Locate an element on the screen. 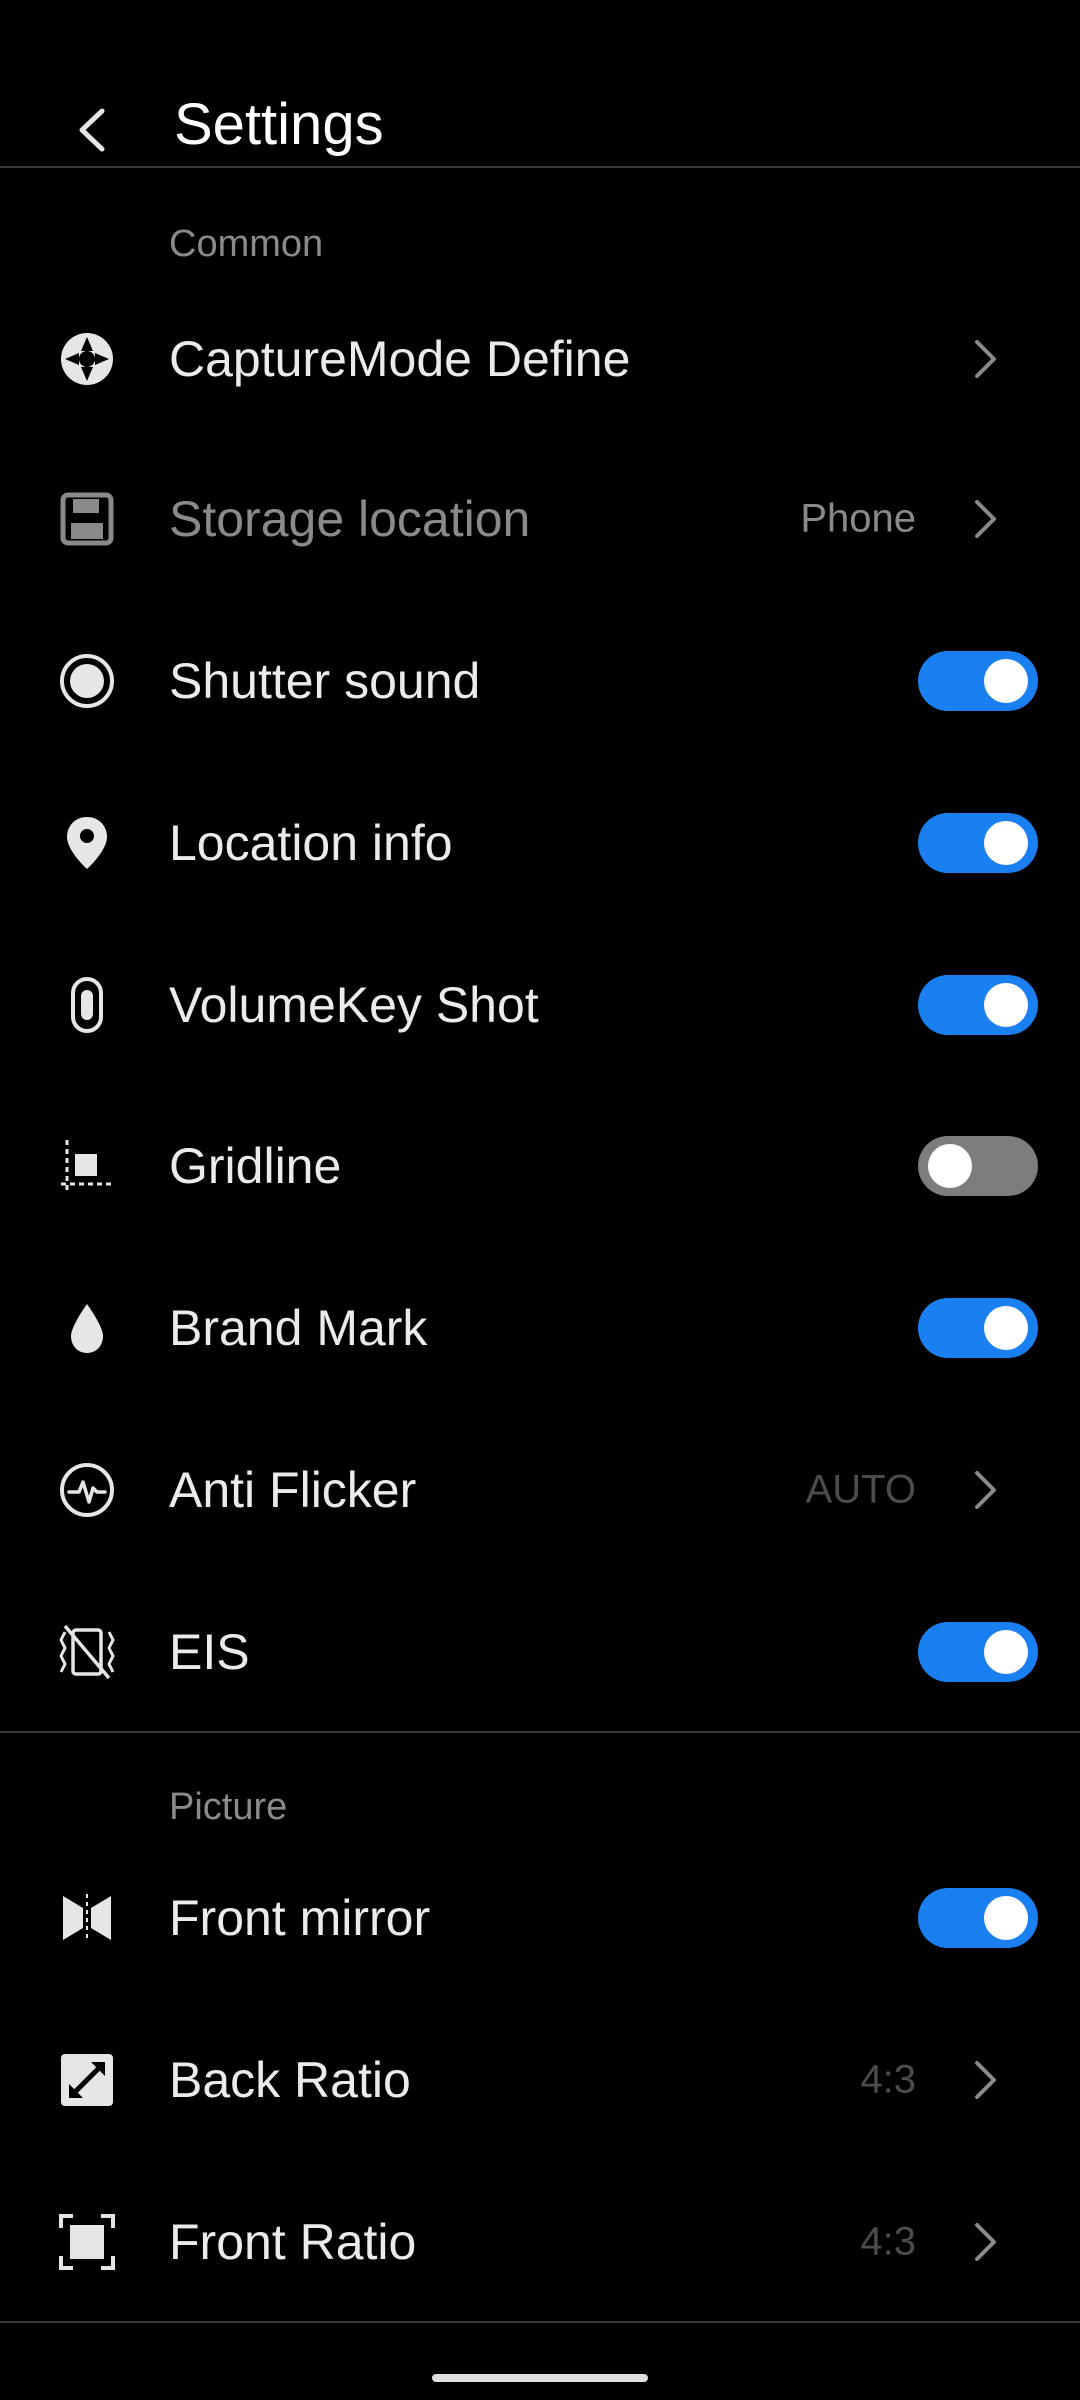  location-info-toggle is located at coordinates (978, 843).